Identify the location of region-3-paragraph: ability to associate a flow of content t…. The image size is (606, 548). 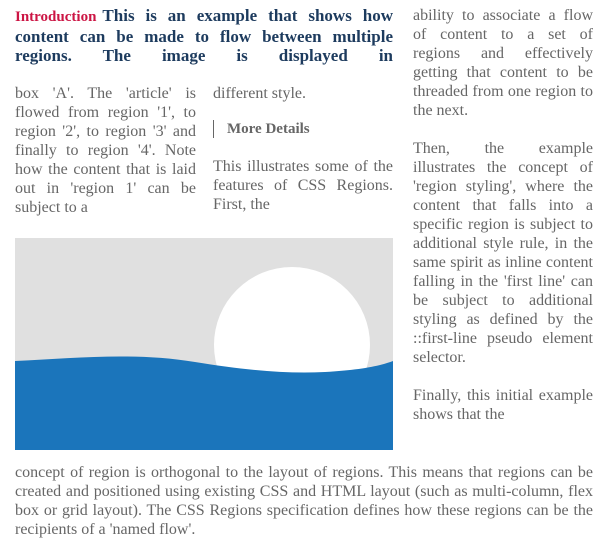
(503, 63).